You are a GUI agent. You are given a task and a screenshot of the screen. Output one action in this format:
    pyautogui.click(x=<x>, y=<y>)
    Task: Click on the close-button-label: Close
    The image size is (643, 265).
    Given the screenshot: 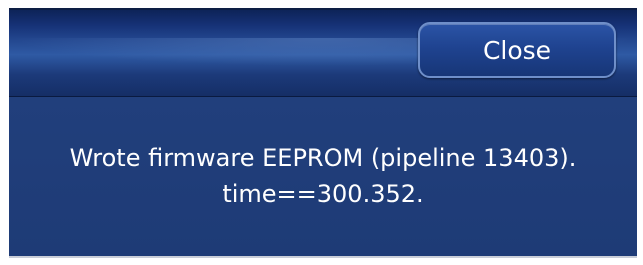 What is the action you would take?
    pyautogui.click(x=517, y=50)
    